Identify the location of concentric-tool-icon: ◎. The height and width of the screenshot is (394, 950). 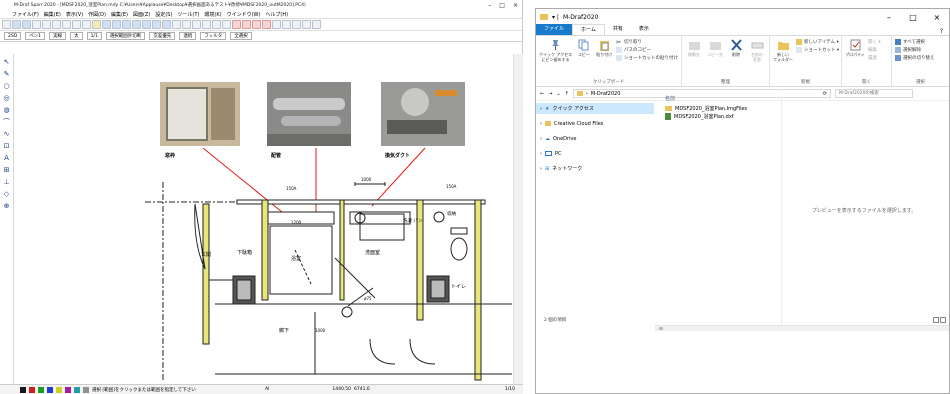
(7, 98).